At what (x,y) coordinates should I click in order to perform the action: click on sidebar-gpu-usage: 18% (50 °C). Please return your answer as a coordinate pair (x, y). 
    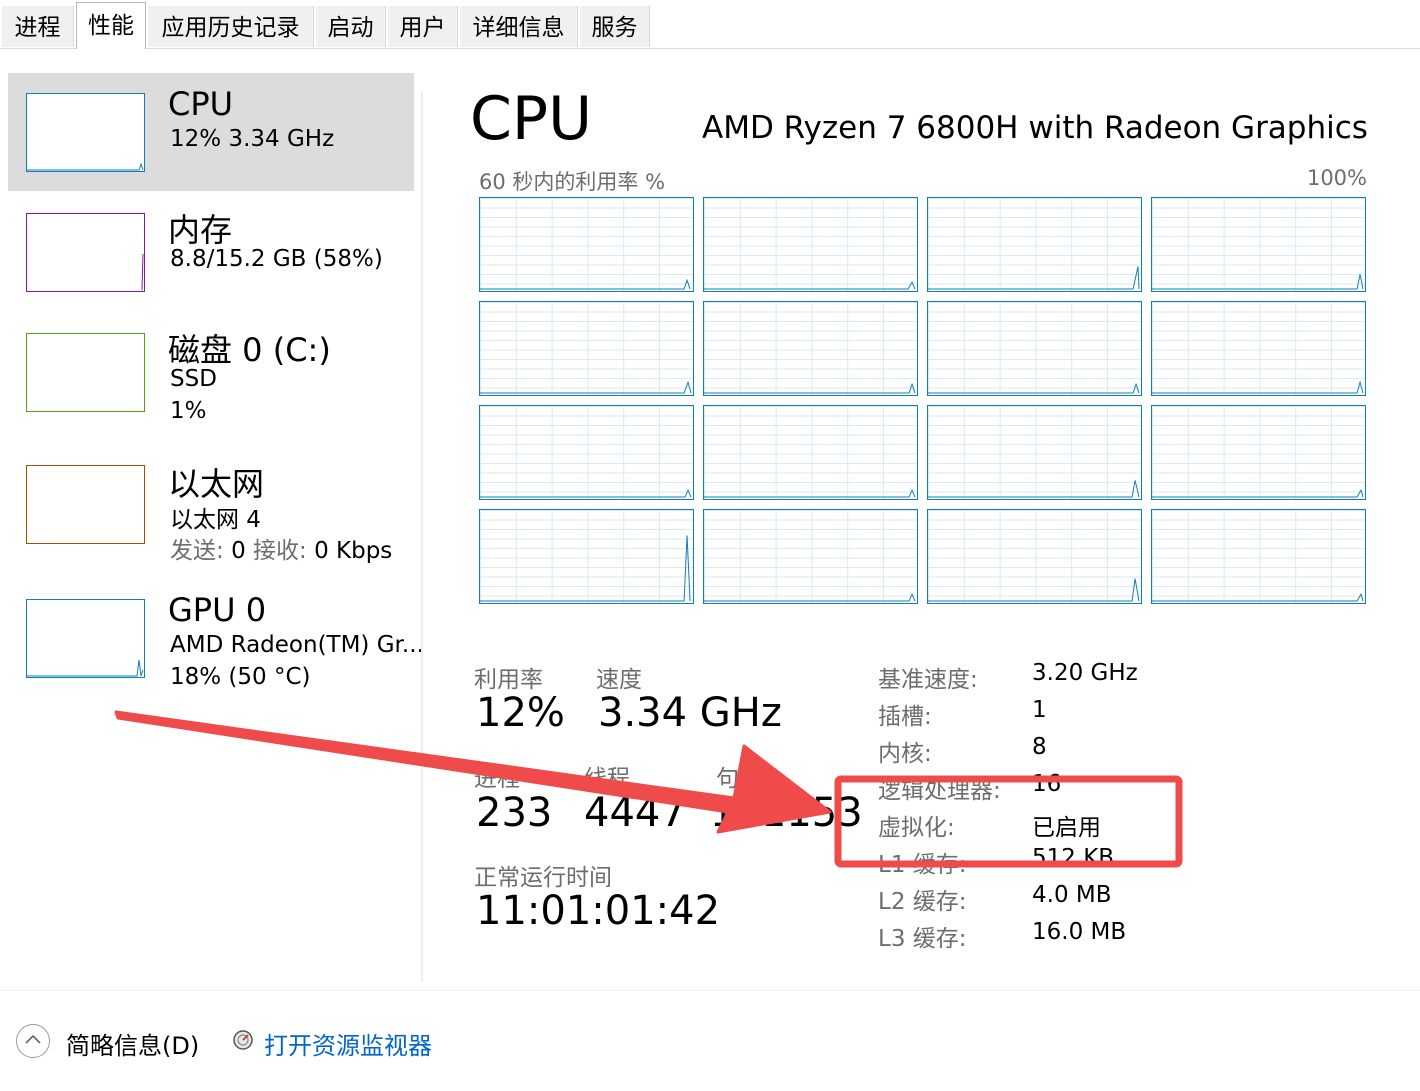
    Looking at the image, I should click on (240, 677).